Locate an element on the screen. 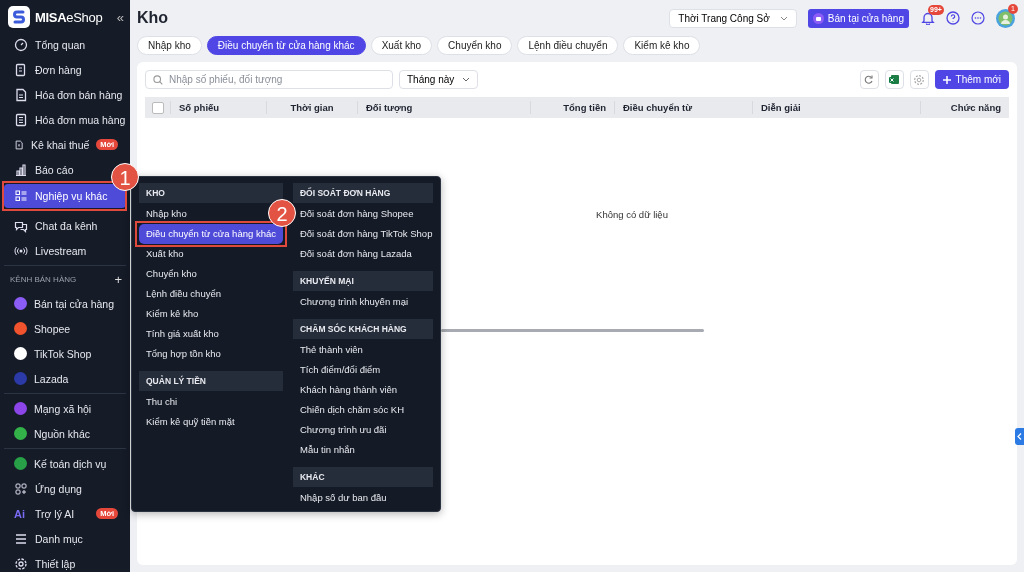 This screenshot has height=572, width=1024. section-heading: KÊNH BÁN HÀNG is located at coordinates (43, 279).